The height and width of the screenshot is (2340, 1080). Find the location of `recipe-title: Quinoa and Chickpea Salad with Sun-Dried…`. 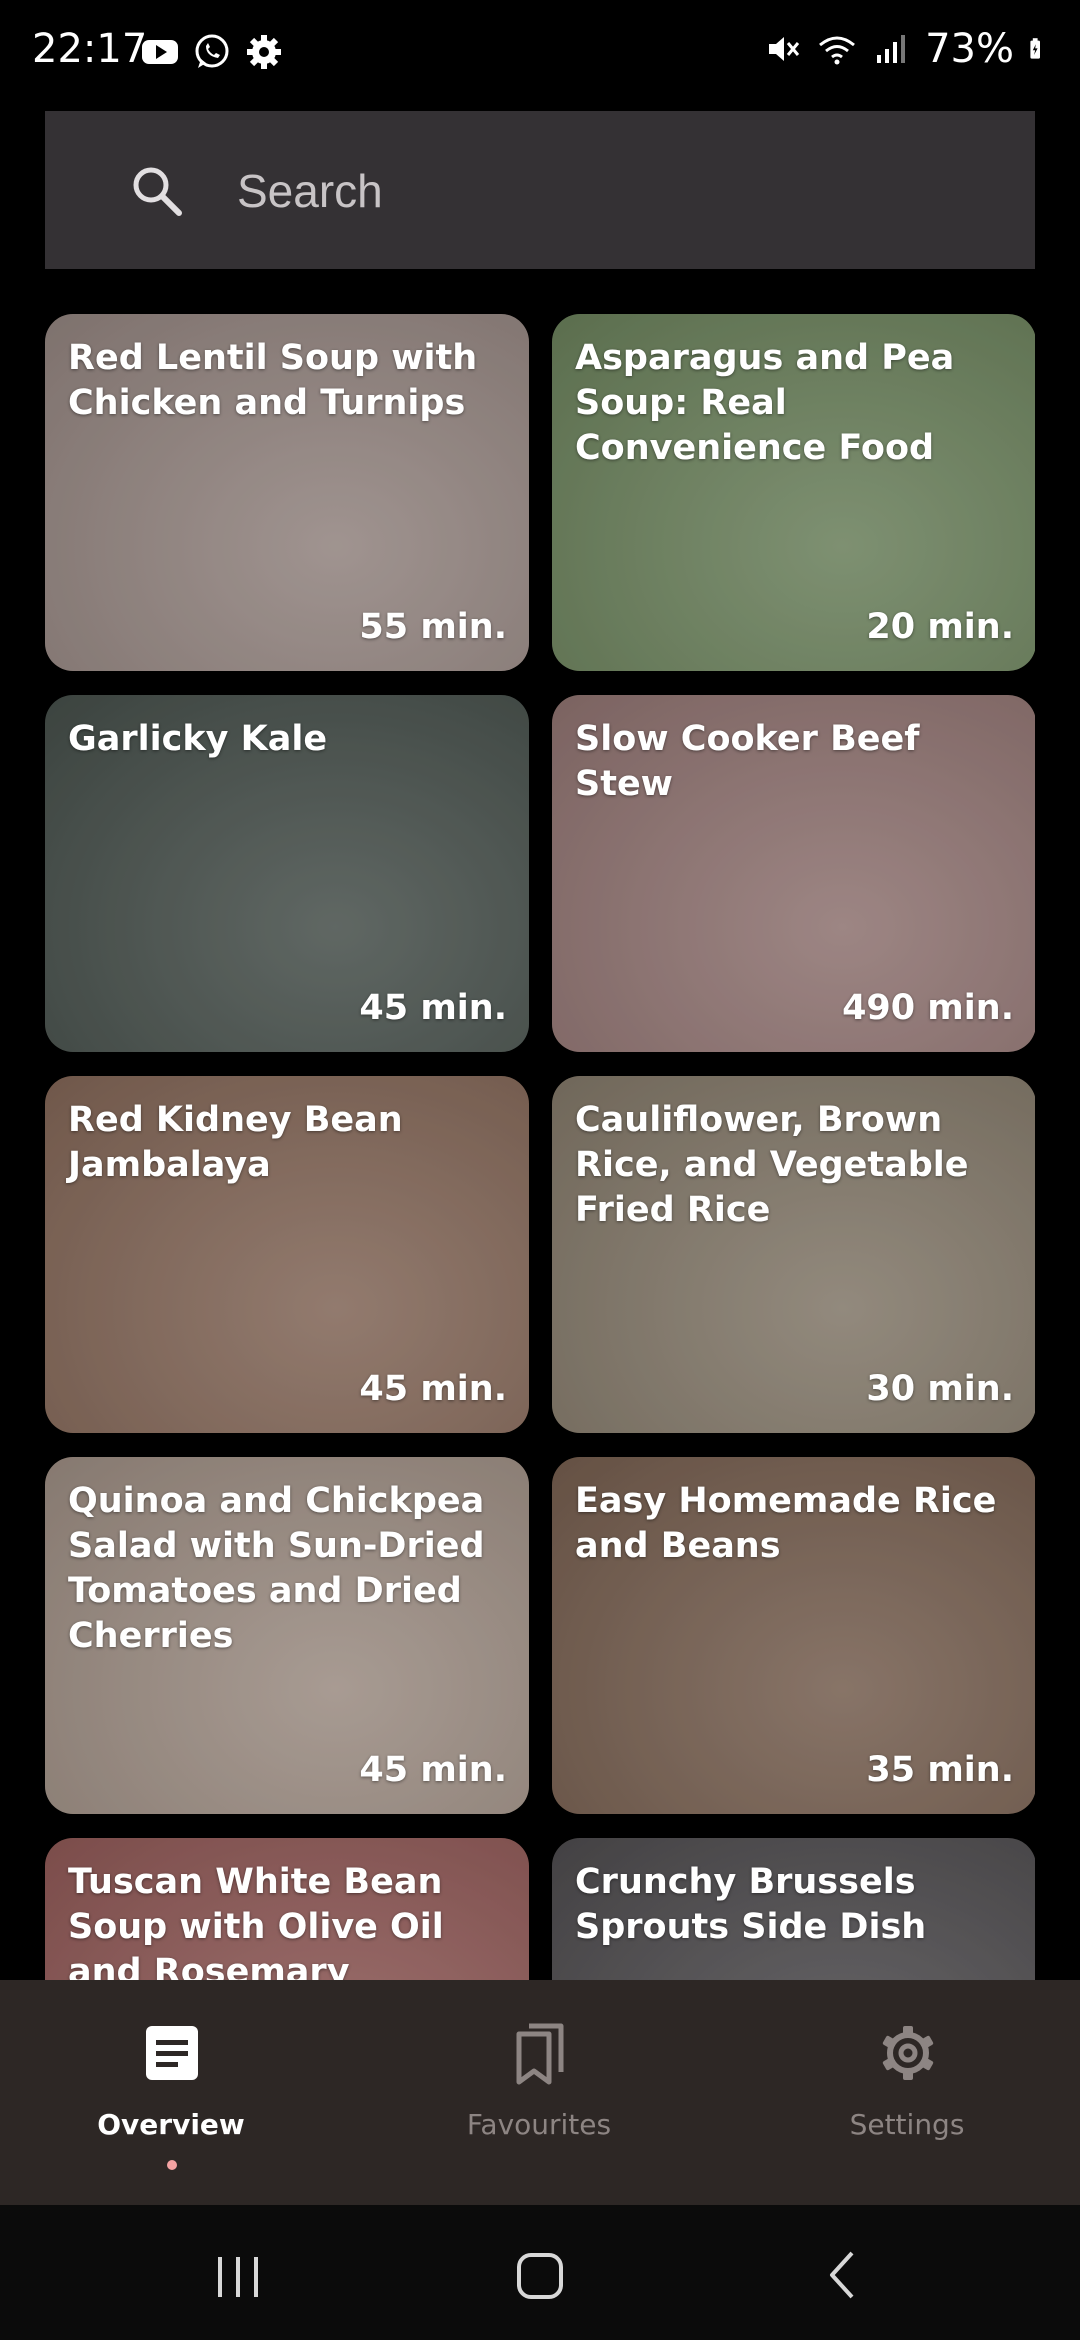

recipe-title: Quinoa and Chickpea Salad with Sun-Dried… is located at coordinates (276, 1568).